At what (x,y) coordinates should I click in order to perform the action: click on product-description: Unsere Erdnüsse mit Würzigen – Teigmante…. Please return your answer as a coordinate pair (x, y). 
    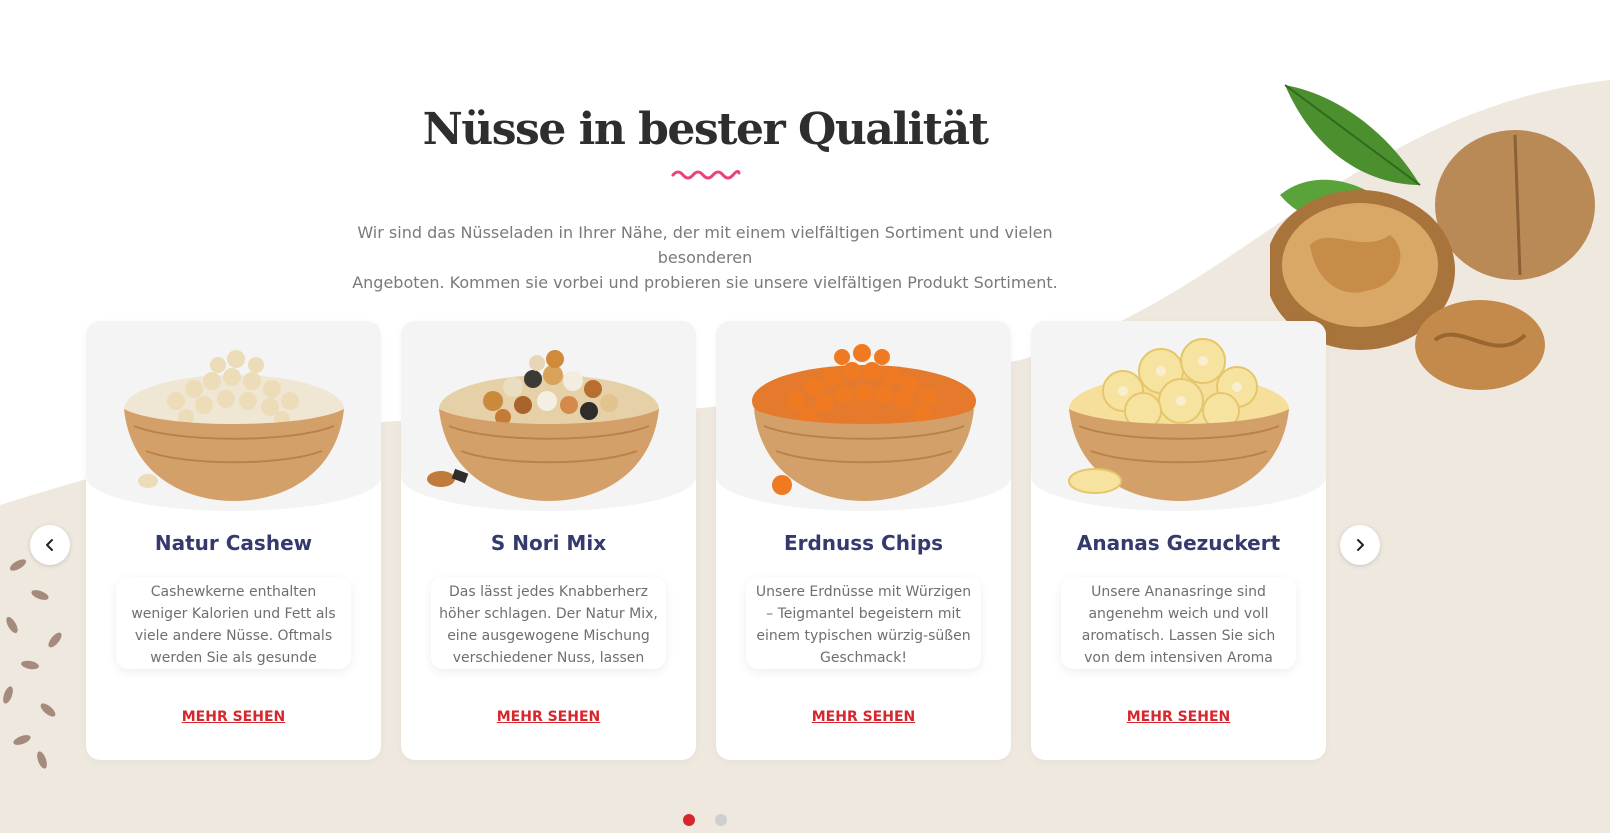
    Looking at the image, I should click on (863, 625).